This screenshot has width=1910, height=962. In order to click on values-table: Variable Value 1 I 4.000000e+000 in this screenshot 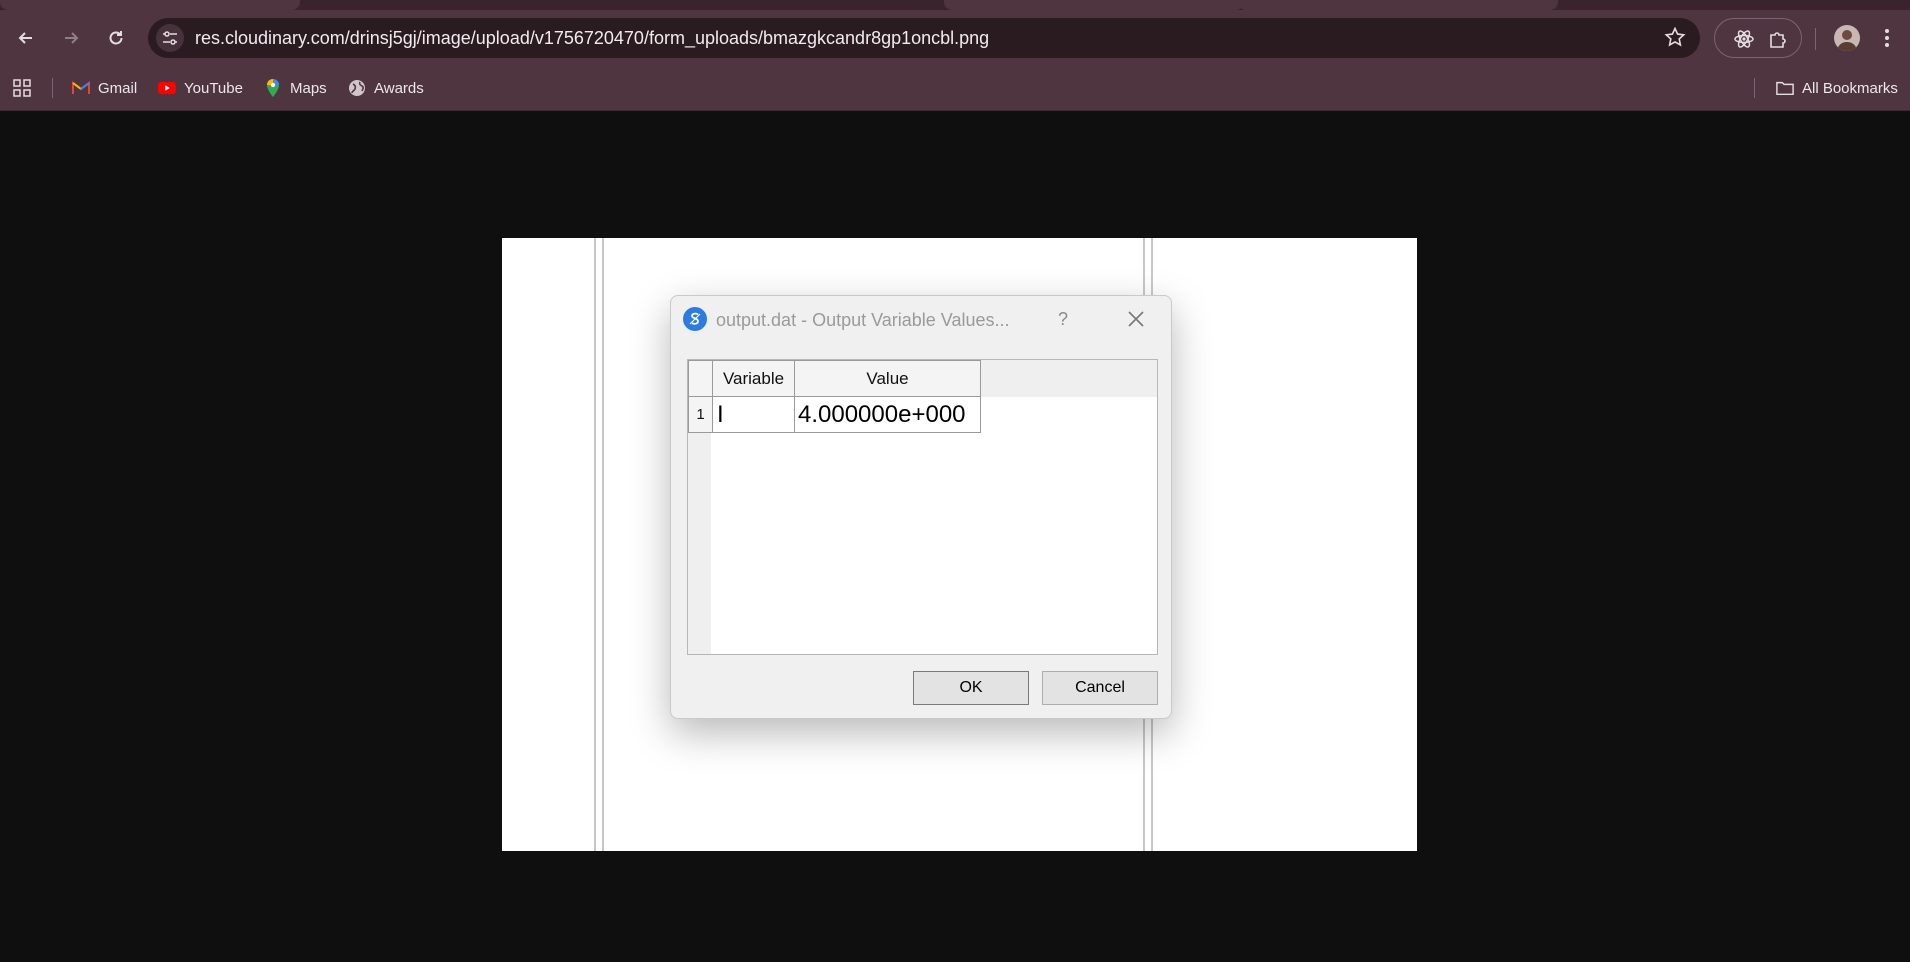, I will do `click(922, 507)`.